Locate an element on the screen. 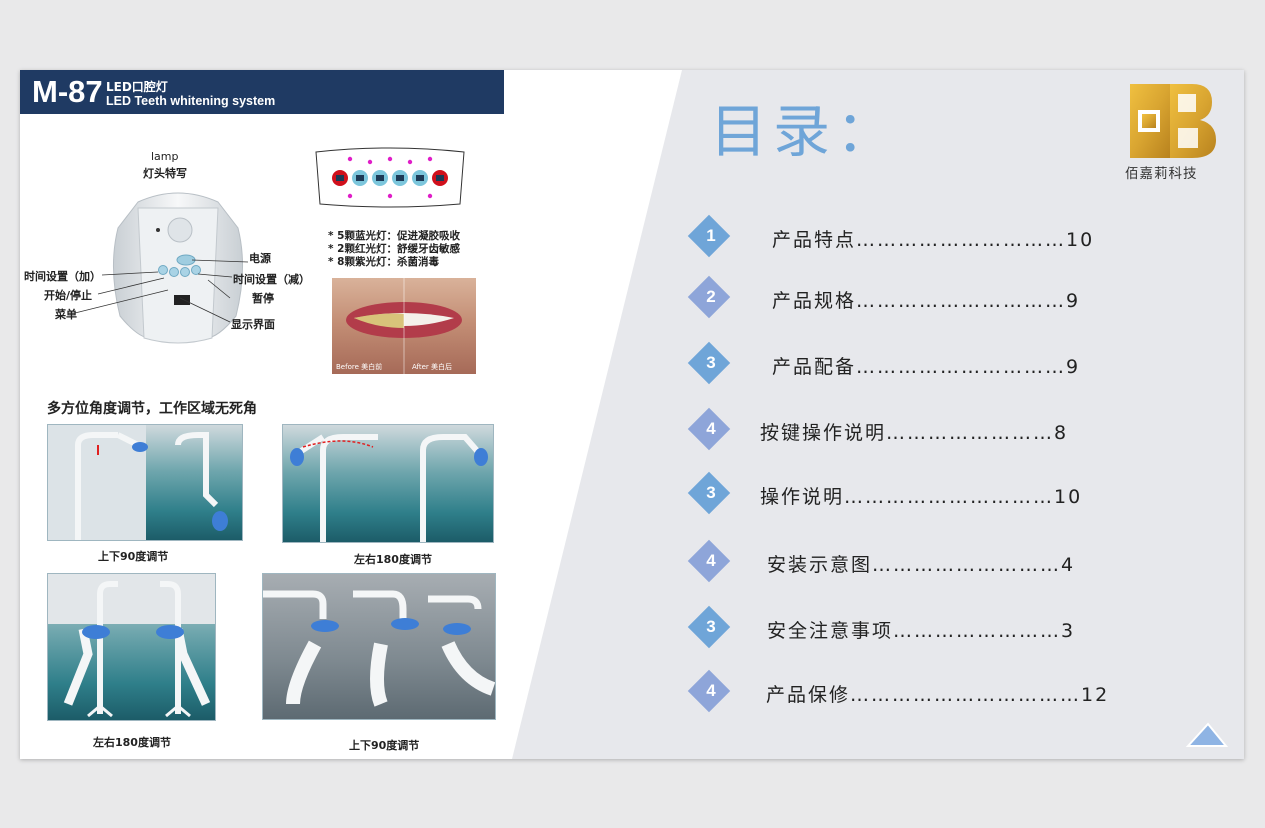 This screenshot has height=828, width=1265. callout-start-stop: 开始/停止 is located at coordinates (68, 295).